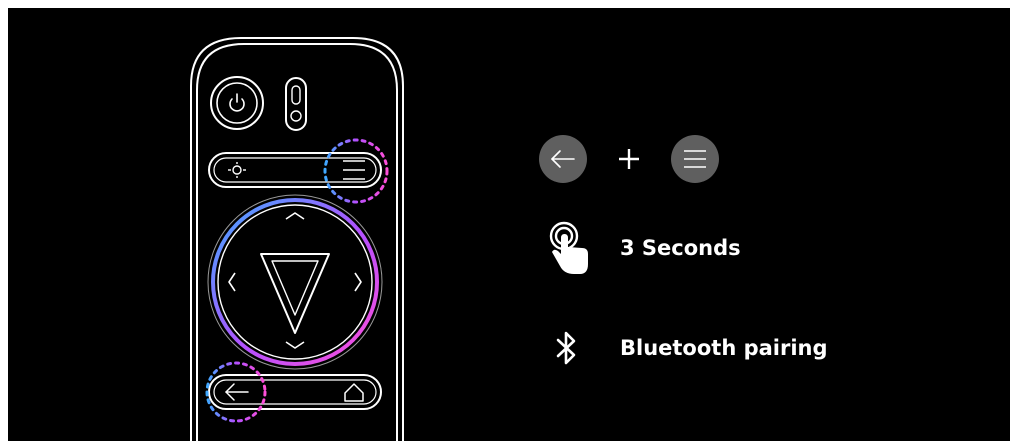 The width and height of the screenshot is (1019, 441). I want to click on button-combination, so click(629, 159).